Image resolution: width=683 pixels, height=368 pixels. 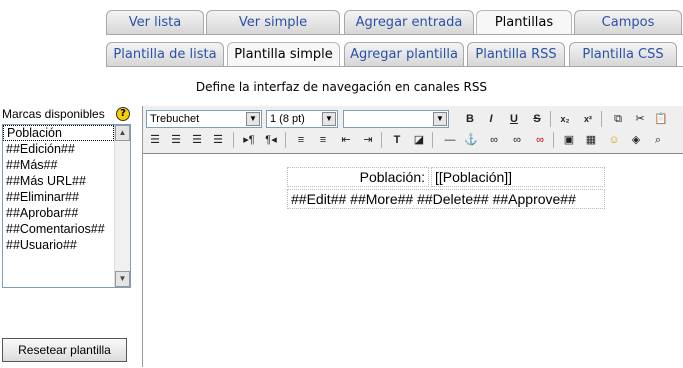 I want to click on align-right-icon: ☰, so click(x=197, y=140).